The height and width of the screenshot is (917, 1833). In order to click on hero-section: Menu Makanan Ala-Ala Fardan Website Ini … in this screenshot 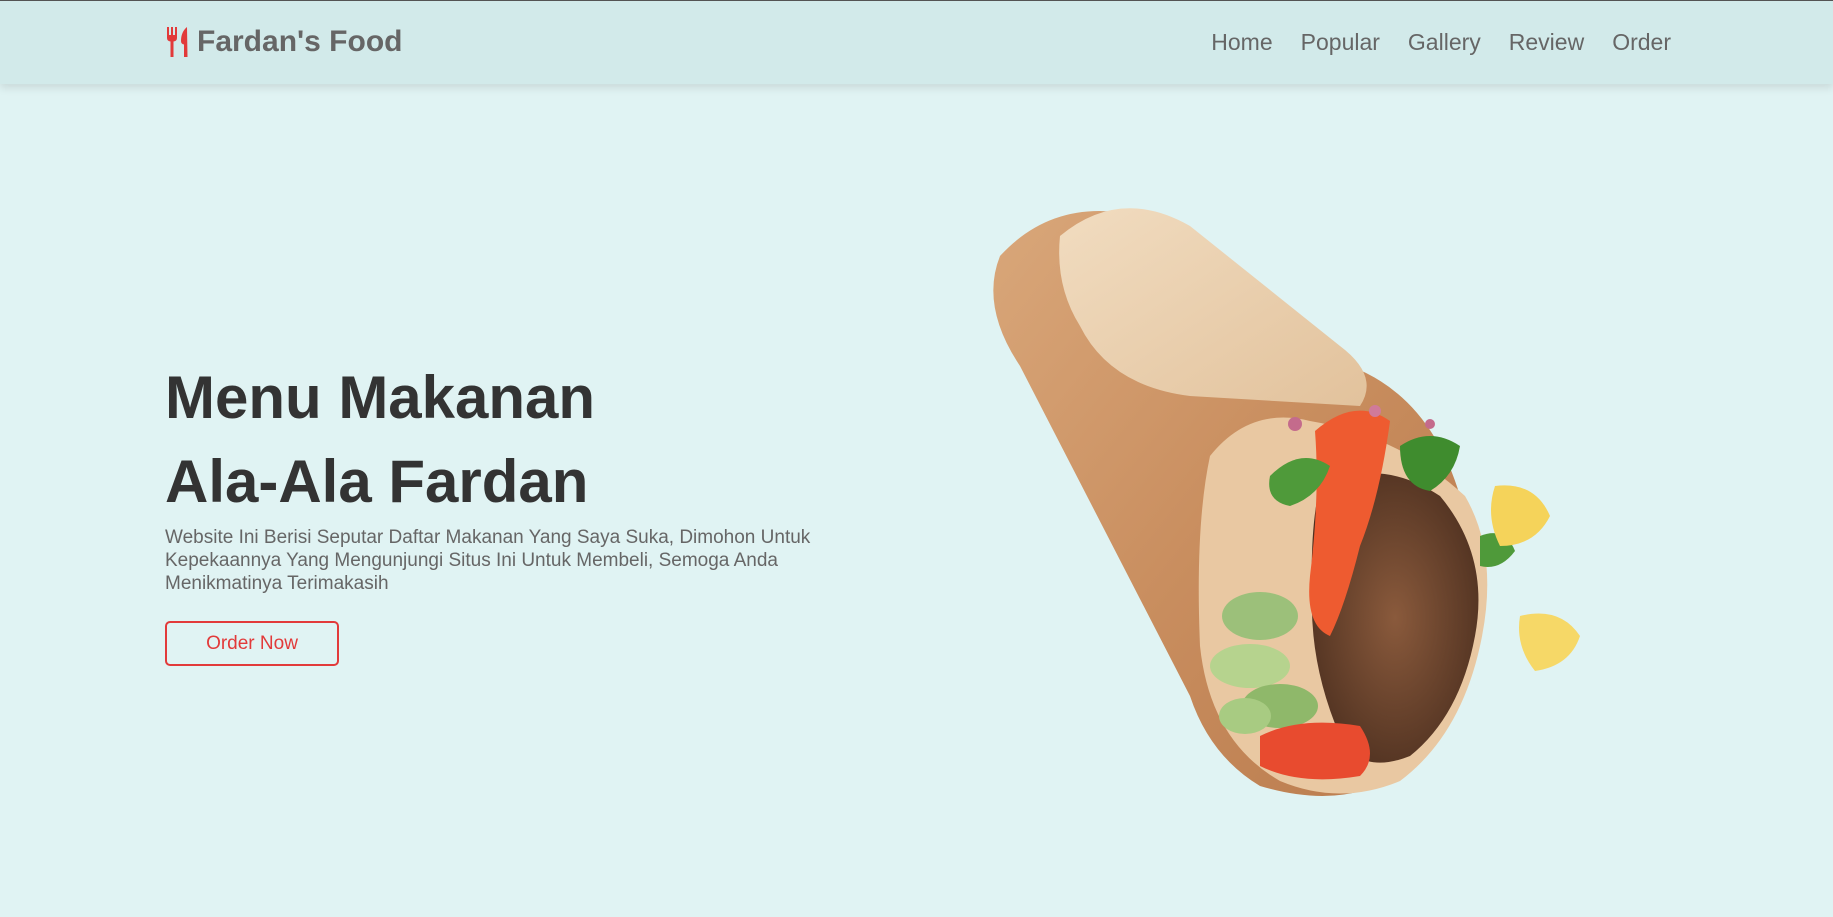, I will do `click(525, 511)`.